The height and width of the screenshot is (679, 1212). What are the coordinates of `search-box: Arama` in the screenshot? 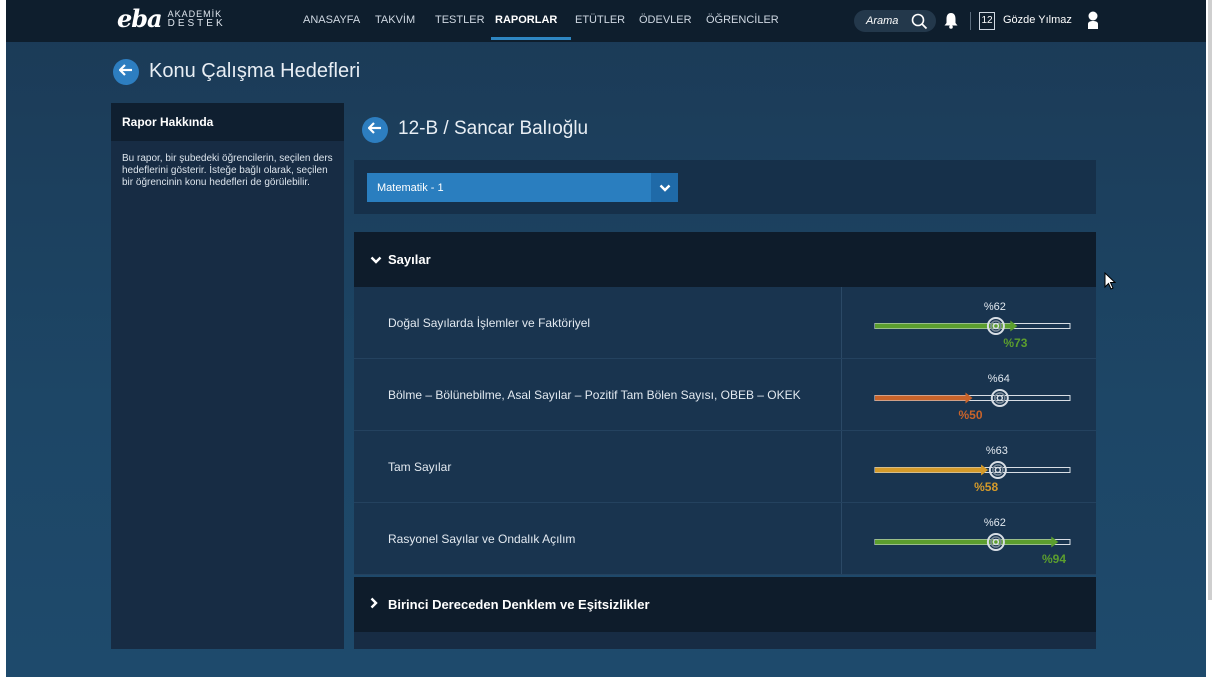 It's located at (895, 21).